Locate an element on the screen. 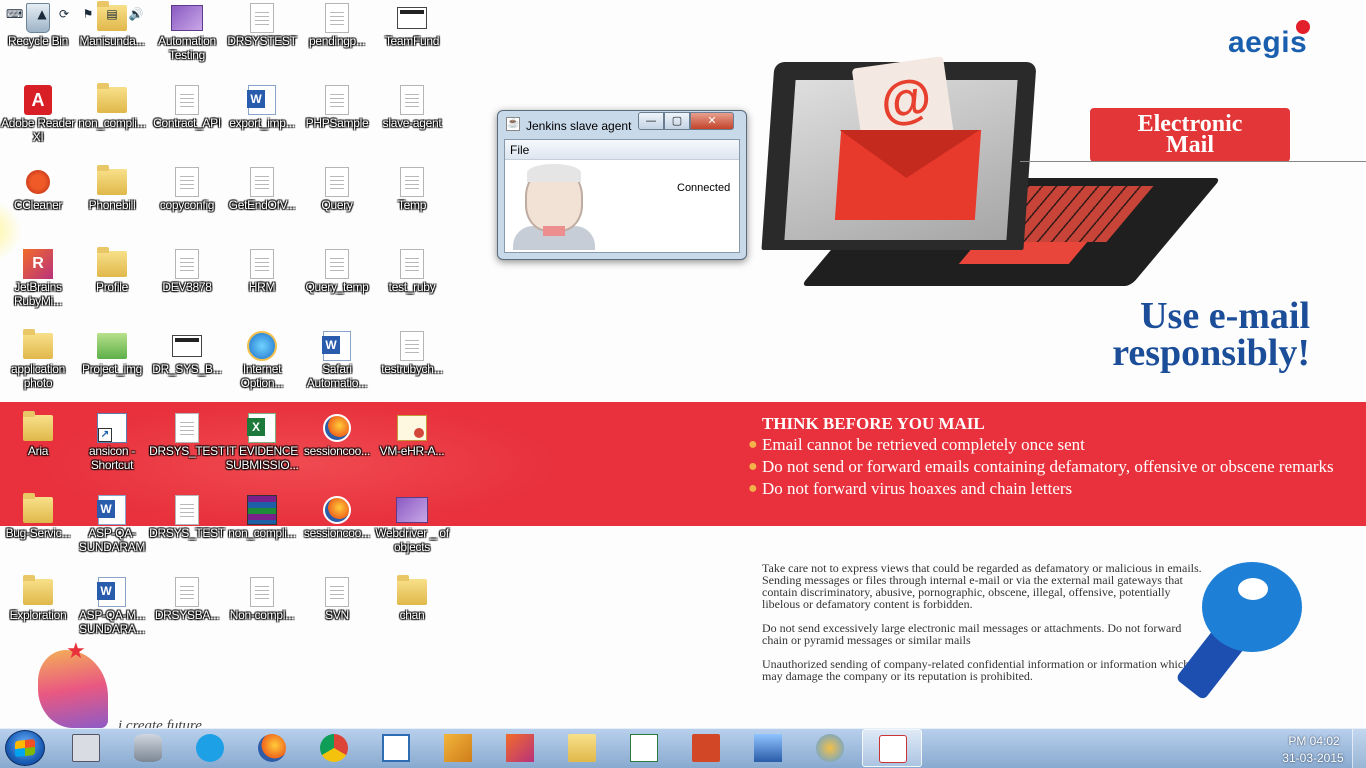  desktop-icon: DRSYSTEST is located at coordinates (262, 42).